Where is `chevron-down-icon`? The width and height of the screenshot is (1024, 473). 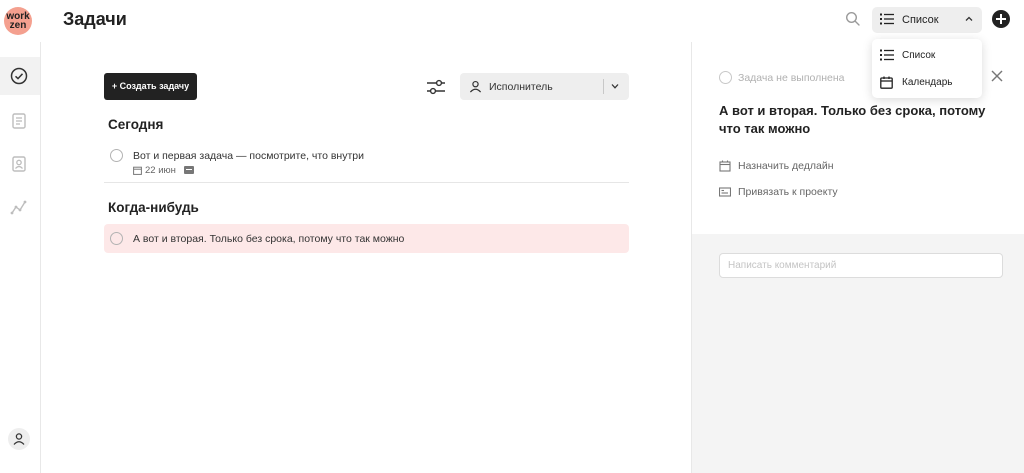
chevron-down-icon is located at coordinates (615, 86).